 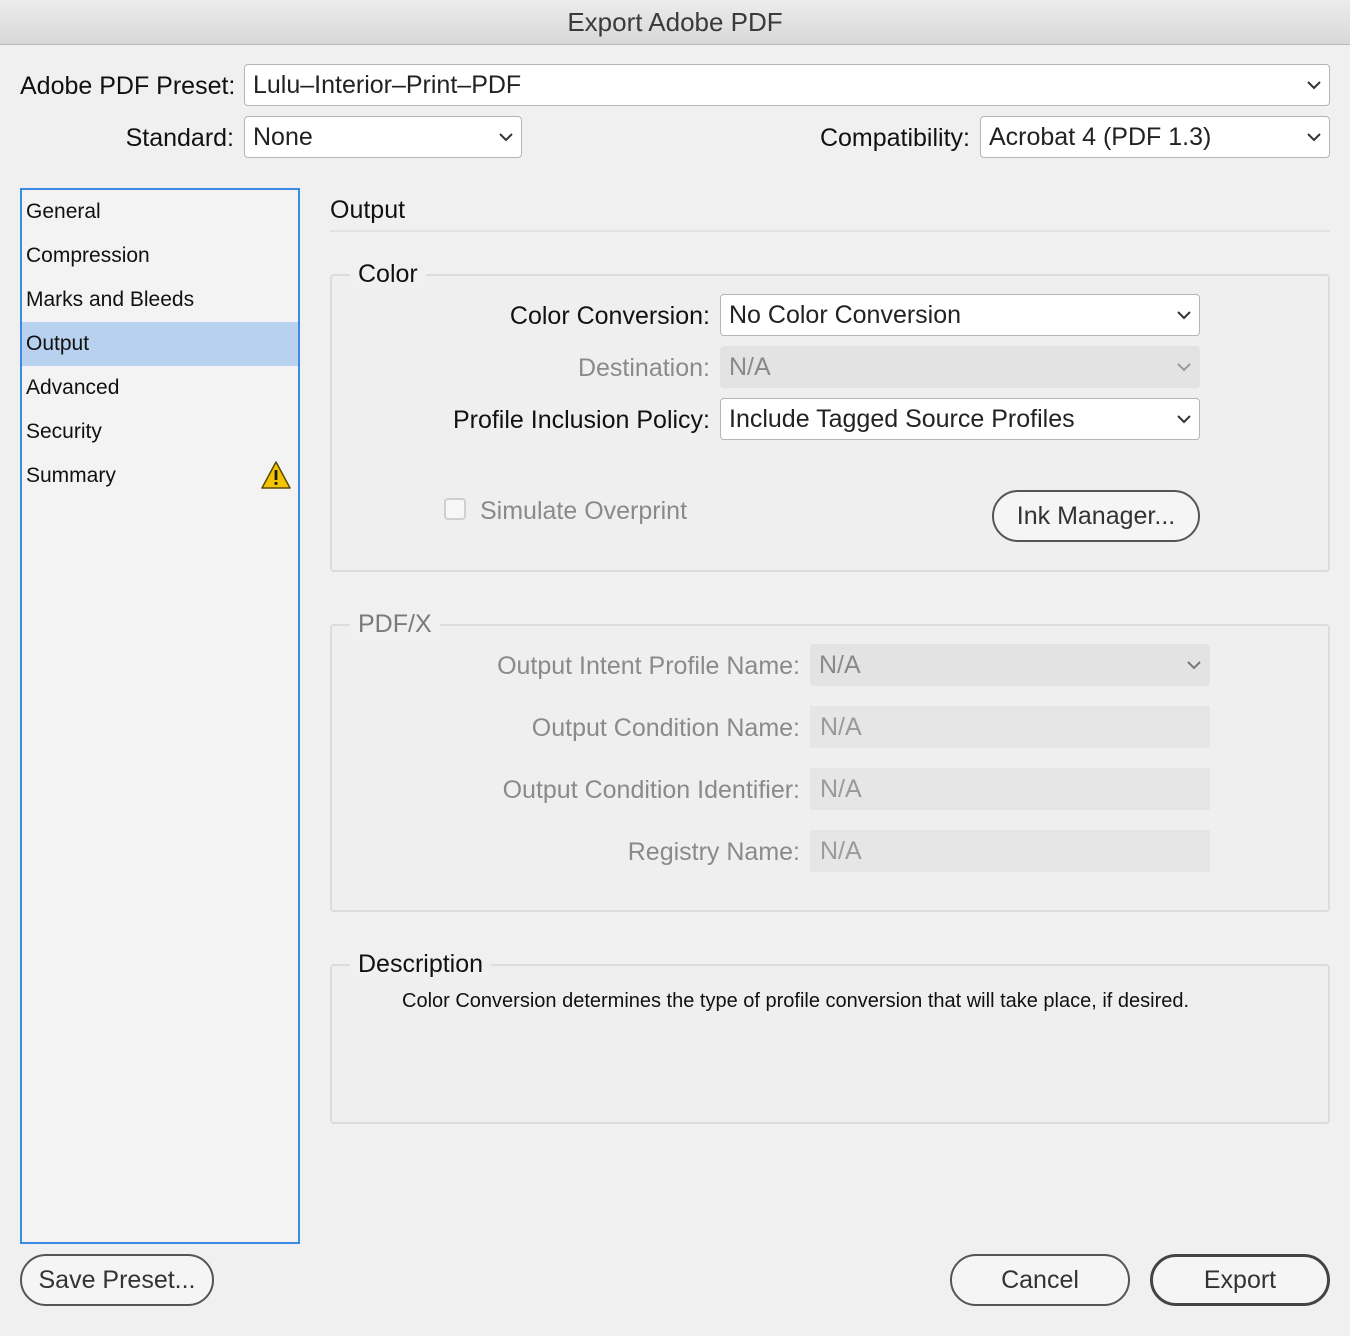 What do you see at coordinates (787, 85) in the screenshot?
I see `preset-select: Lulu–Interior–Print–PDF` at bounding box center [787, 85].